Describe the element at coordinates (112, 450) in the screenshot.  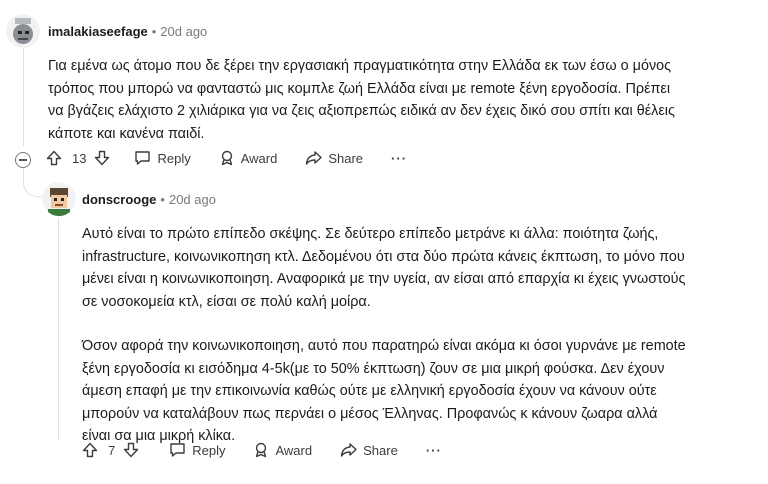
I see `vote-count: 7` at that location.